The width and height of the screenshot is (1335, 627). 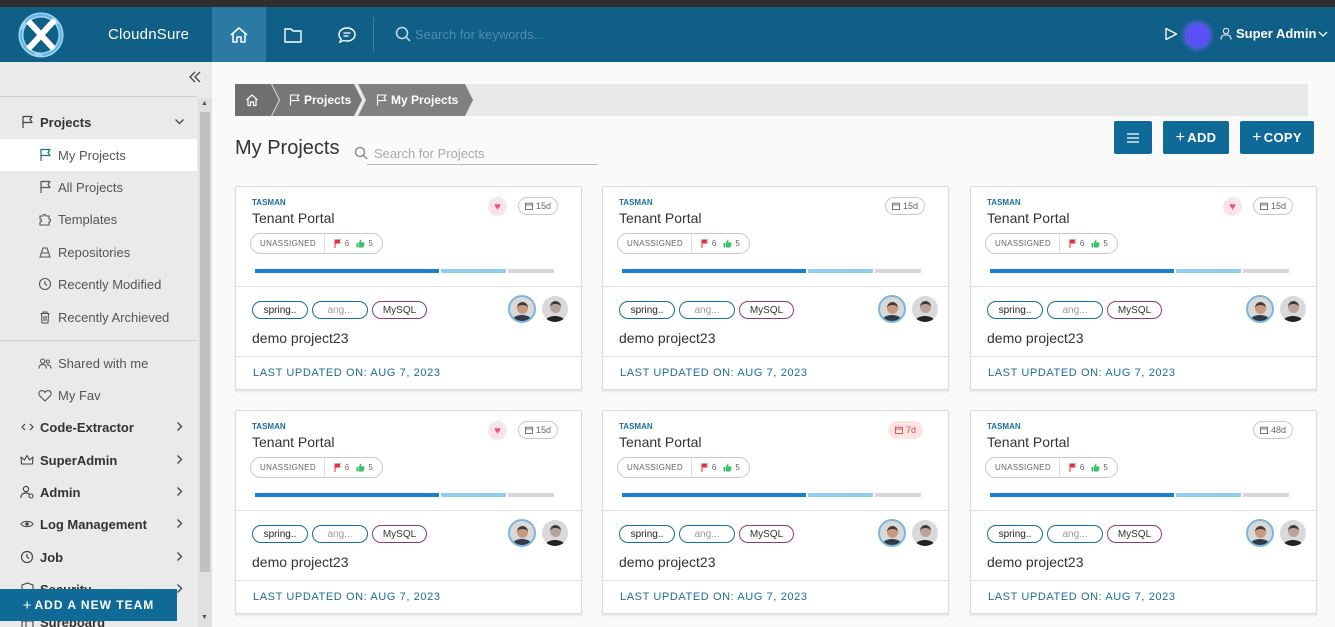 What do you see at coordinates (98, 122) in the screenshot?
I see `sidebar-item-projects: Projects` at bounding box center [98, 122].